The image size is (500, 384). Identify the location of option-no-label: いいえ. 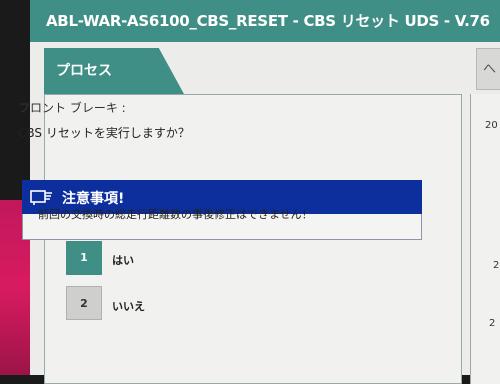
(128, 306).